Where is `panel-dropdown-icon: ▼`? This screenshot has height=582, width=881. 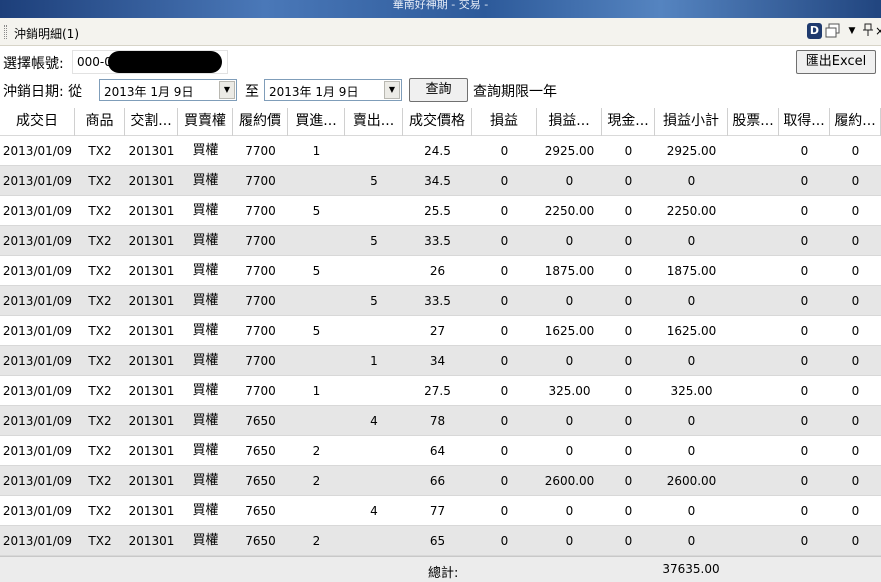 panel-dropdown-icon: ▼ is located at coordinates (852, 31).